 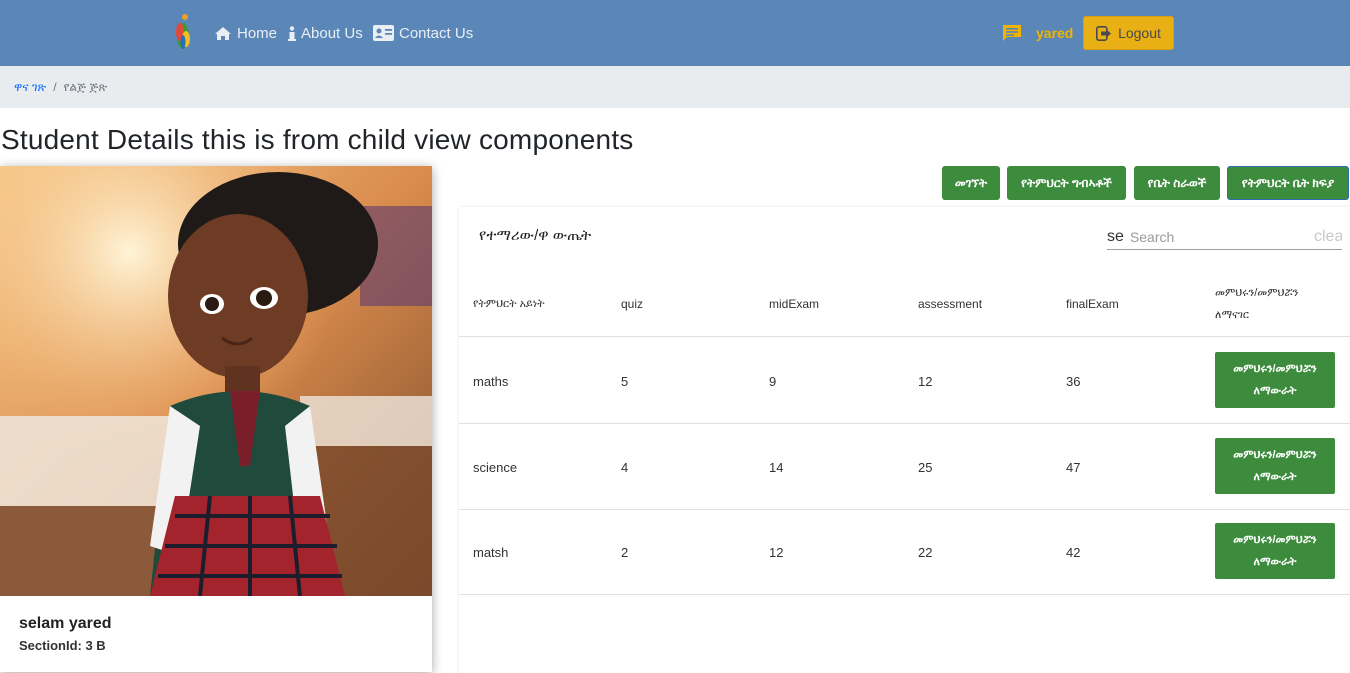 What do you see at coordinates (675, 87) in the screenshot?
I see `breadcrumb: ዋና ገጽ / የልጅ ጅጽ` at bounding box center [675, 87].